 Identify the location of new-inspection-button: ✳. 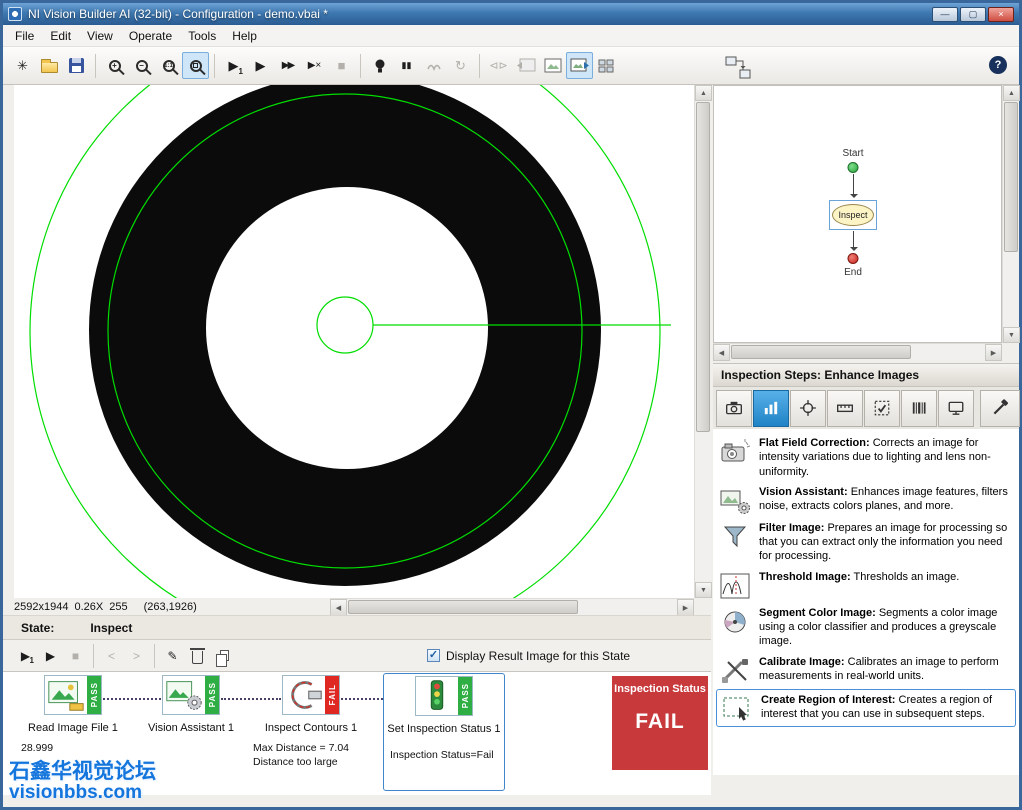
(22, 65).